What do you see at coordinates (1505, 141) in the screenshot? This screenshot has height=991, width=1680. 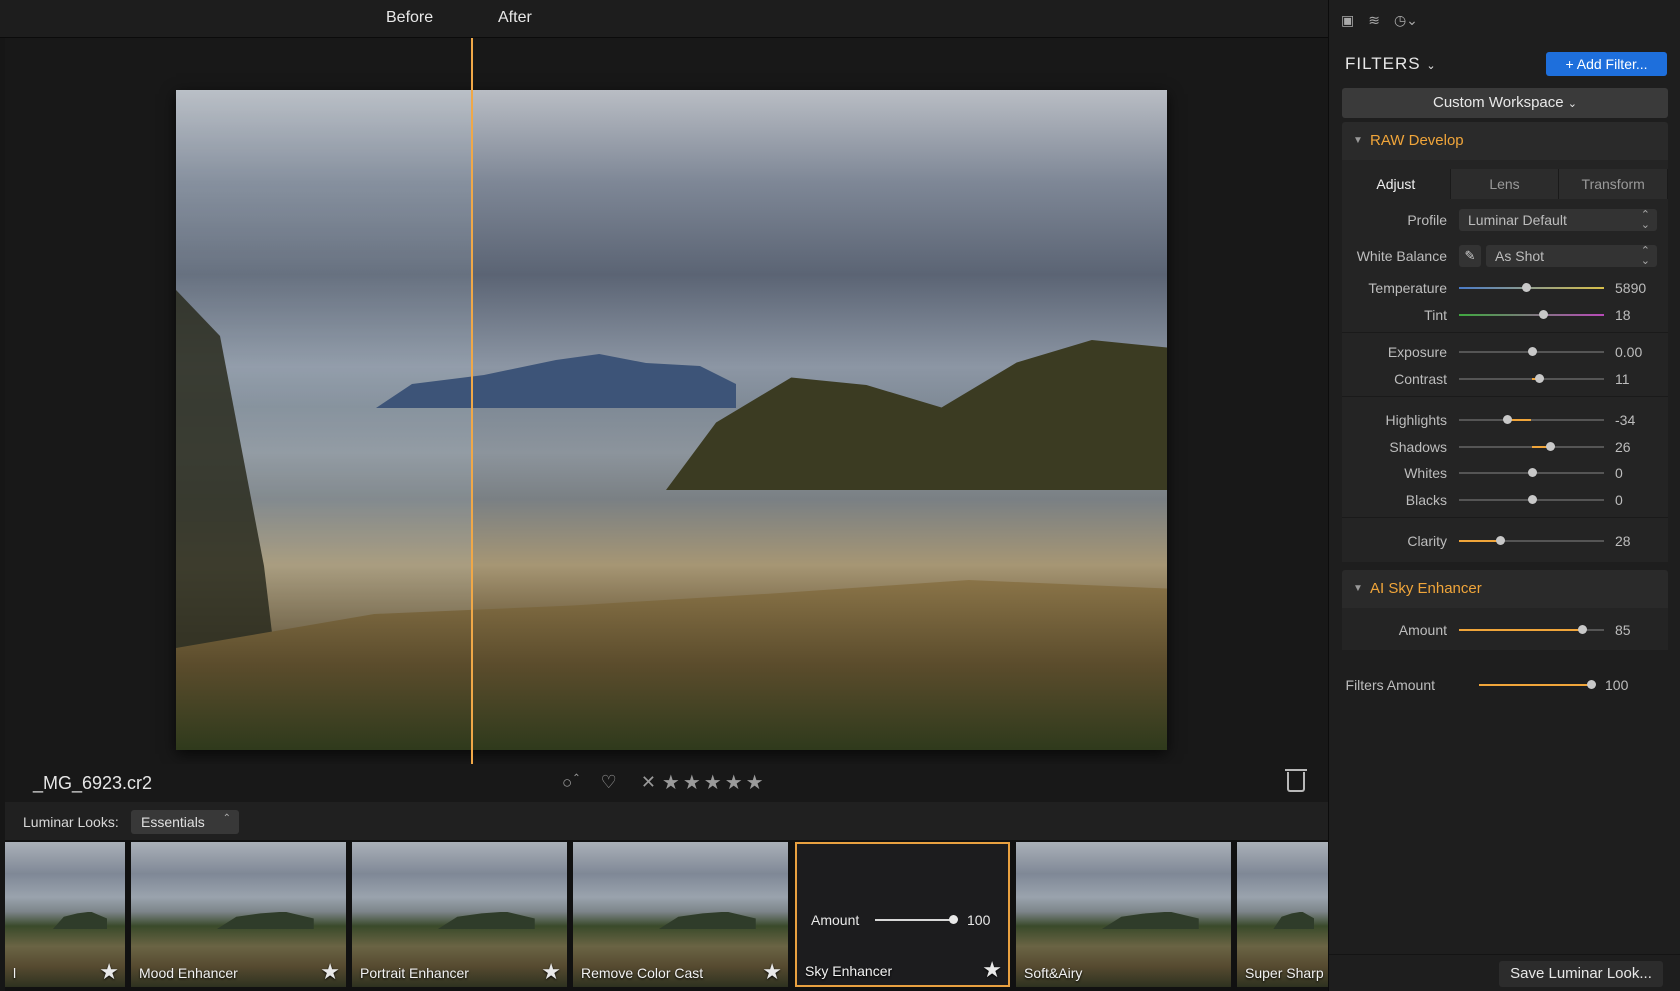 I see `raw-develop-header: ▼ RAW Develop` at bounding box center [1505, 141].